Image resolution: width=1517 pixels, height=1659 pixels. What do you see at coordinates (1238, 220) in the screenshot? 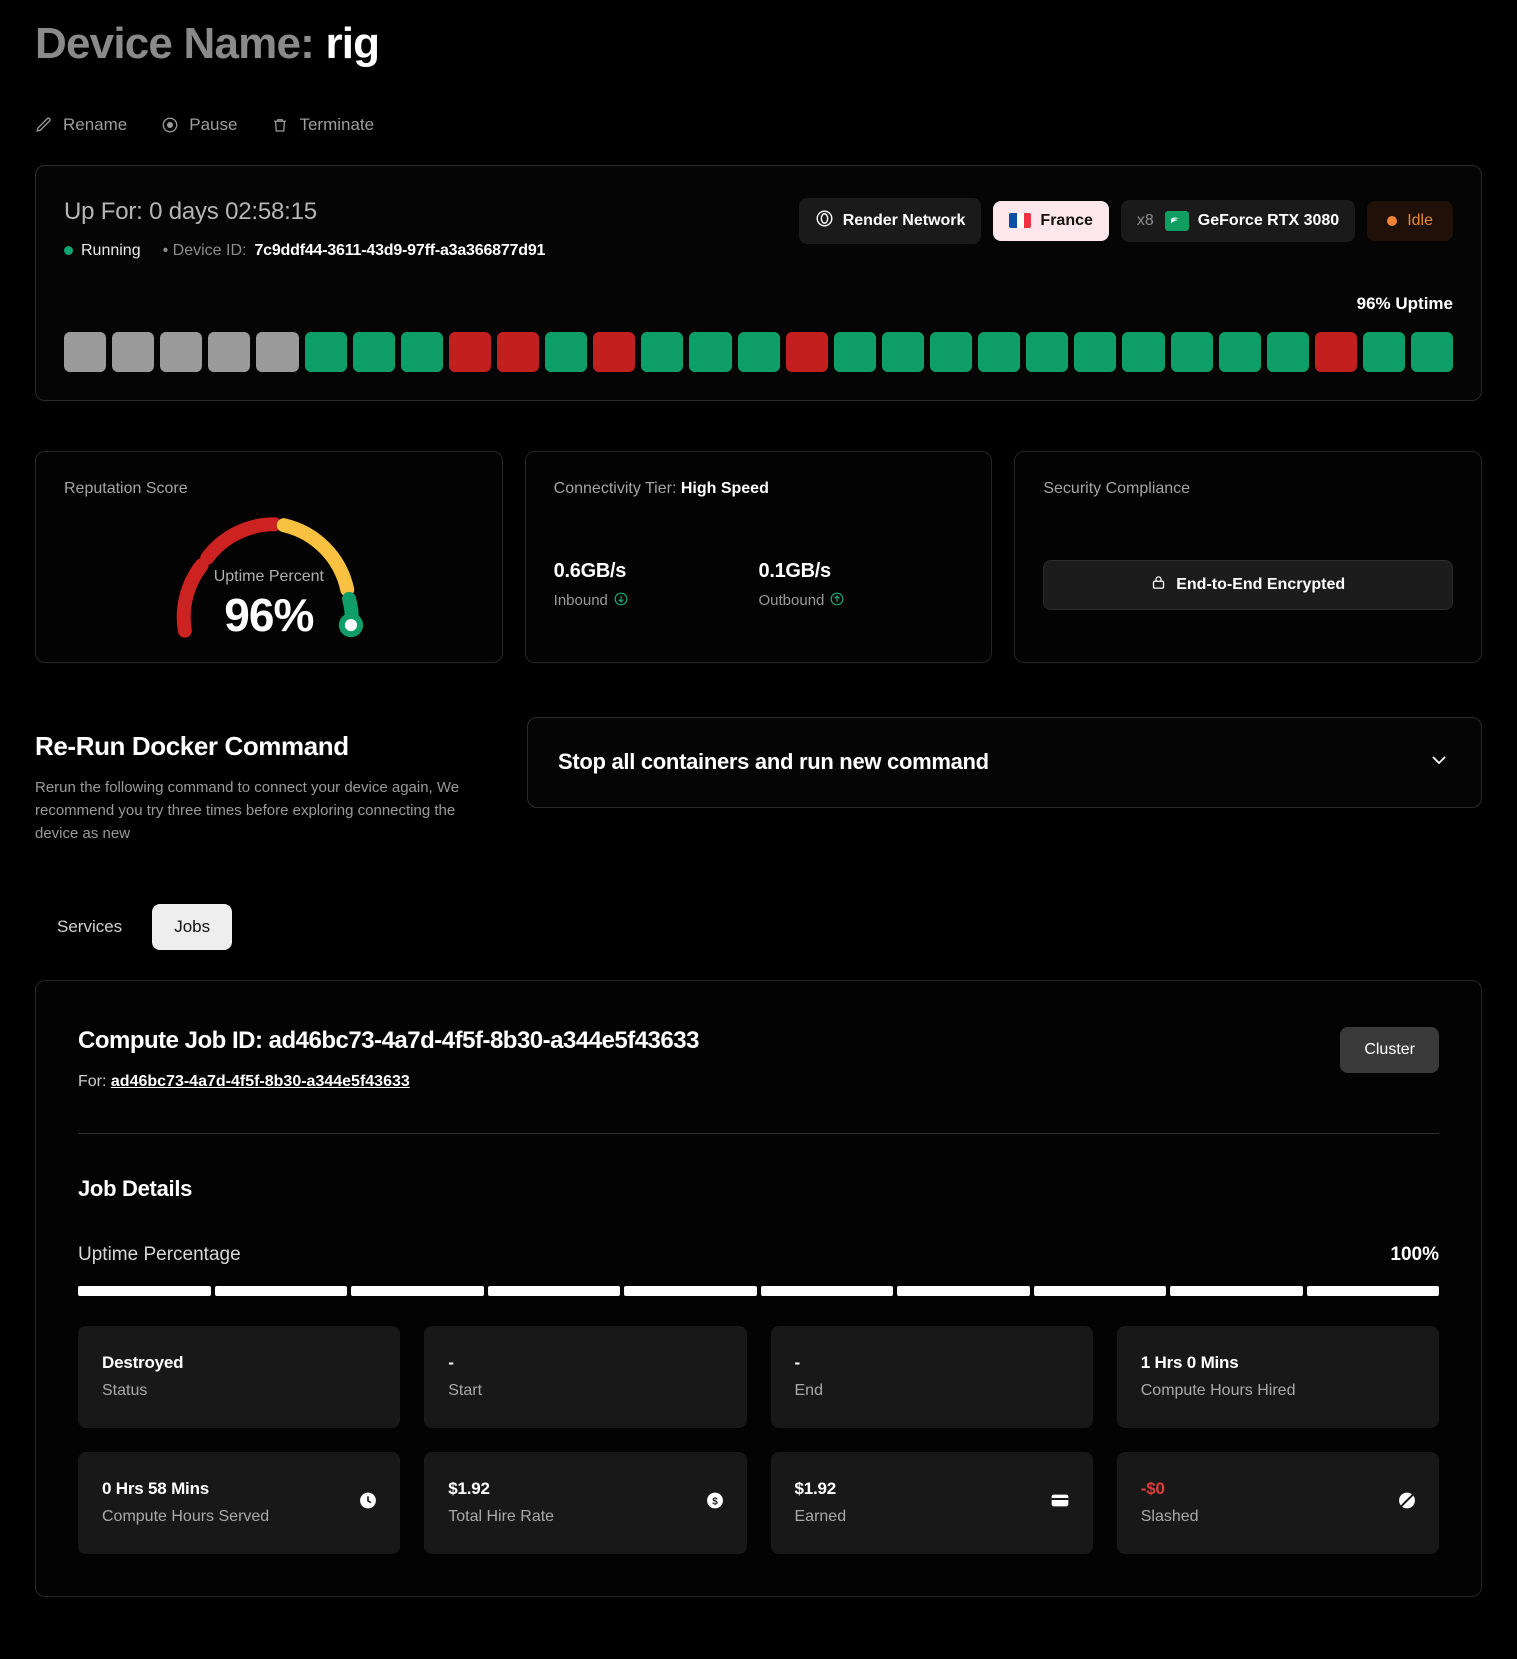
I see `badge-gpu: x8 GeForce RTX 3080` at bounding box center [1238, 220].